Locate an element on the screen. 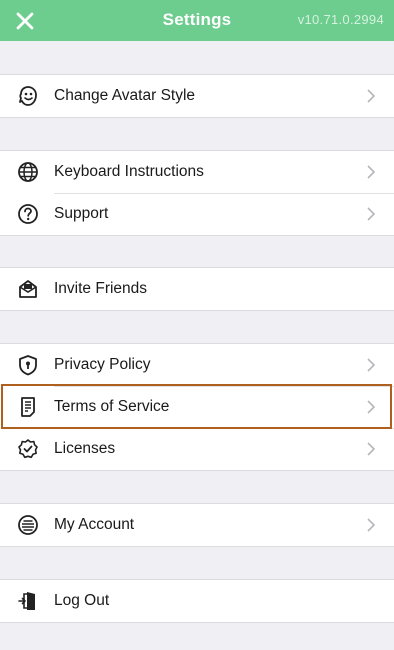 The height and width of the screenshot is (650, 394). globe-icon is located at coordinates (28, 172).